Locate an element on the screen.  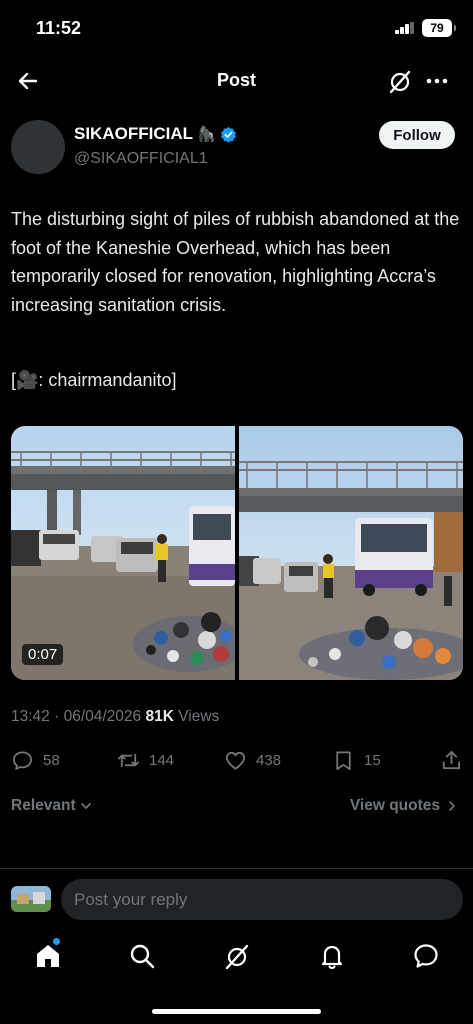
header: Post is located at coordinates (236, 81).